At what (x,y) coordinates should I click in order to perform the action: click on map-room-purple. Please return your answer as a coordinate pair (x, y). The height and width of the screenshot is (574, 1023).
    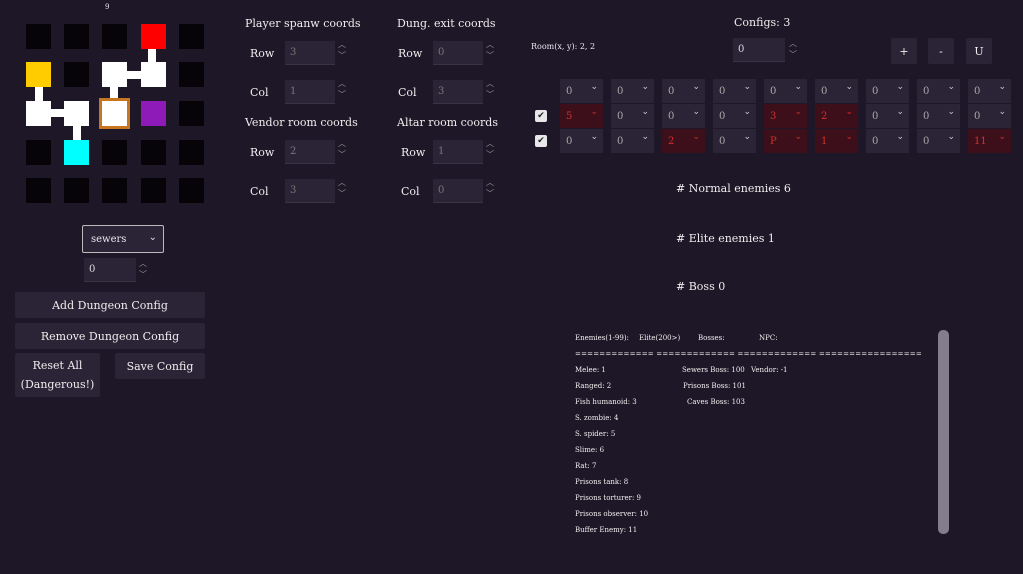
    Looking at the image, I should click on (153, 113).